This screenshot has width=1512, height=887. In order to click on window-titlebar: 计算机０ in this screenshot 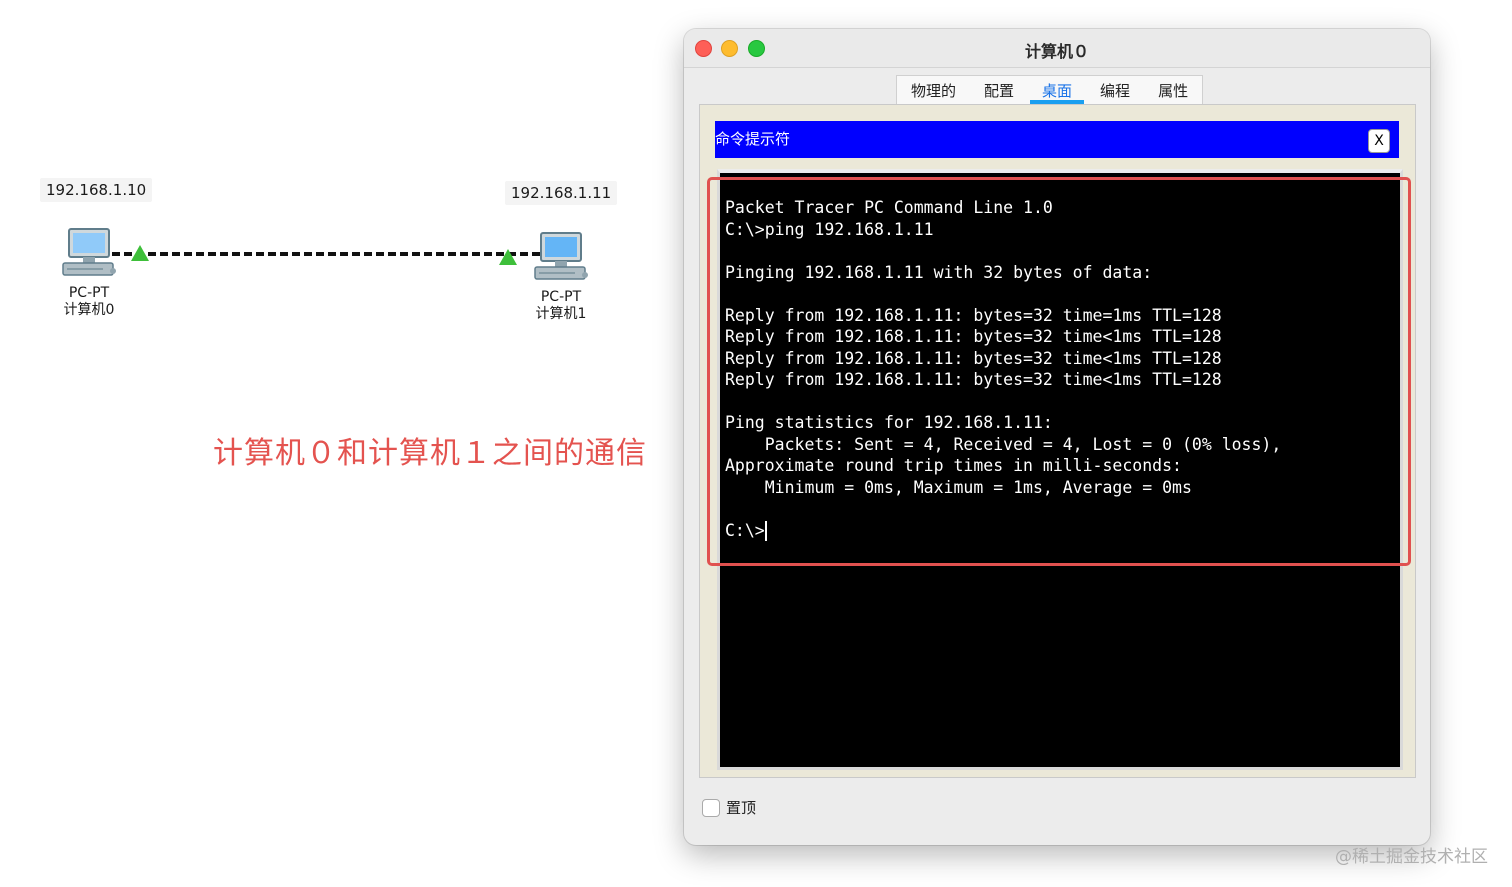, I will do `click(1057, 48)`.